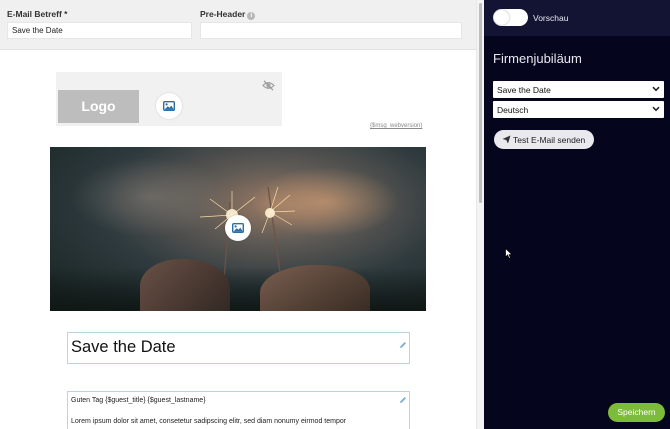 This screenshot has height=429, width=670. What do you see at coordinates (37, 14) in the screenshot?
I see `subject-label: E-Mail Betreff *` at bounding box center [37, 14].